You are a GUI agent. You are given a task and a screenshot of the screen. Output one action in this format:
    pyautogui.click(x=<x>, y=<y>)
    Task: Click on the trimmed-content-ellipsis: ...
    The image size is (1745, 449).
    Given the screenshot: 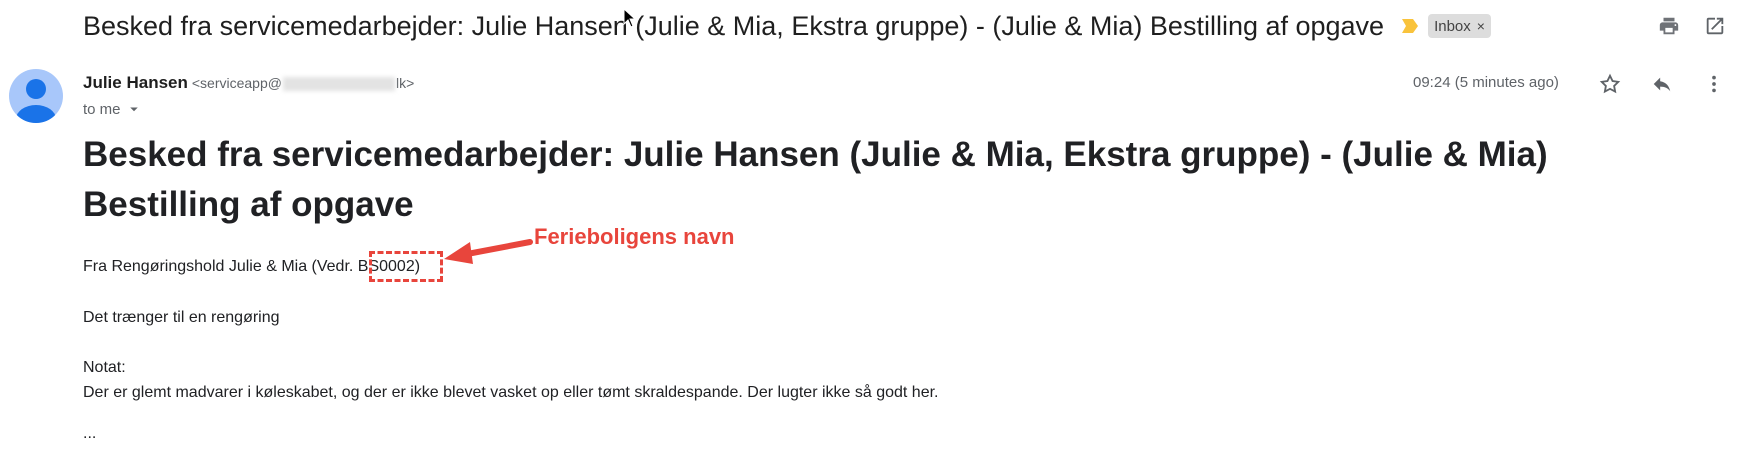 What is the action you would take?
    pyautogui.click(x=89, y=434)
    